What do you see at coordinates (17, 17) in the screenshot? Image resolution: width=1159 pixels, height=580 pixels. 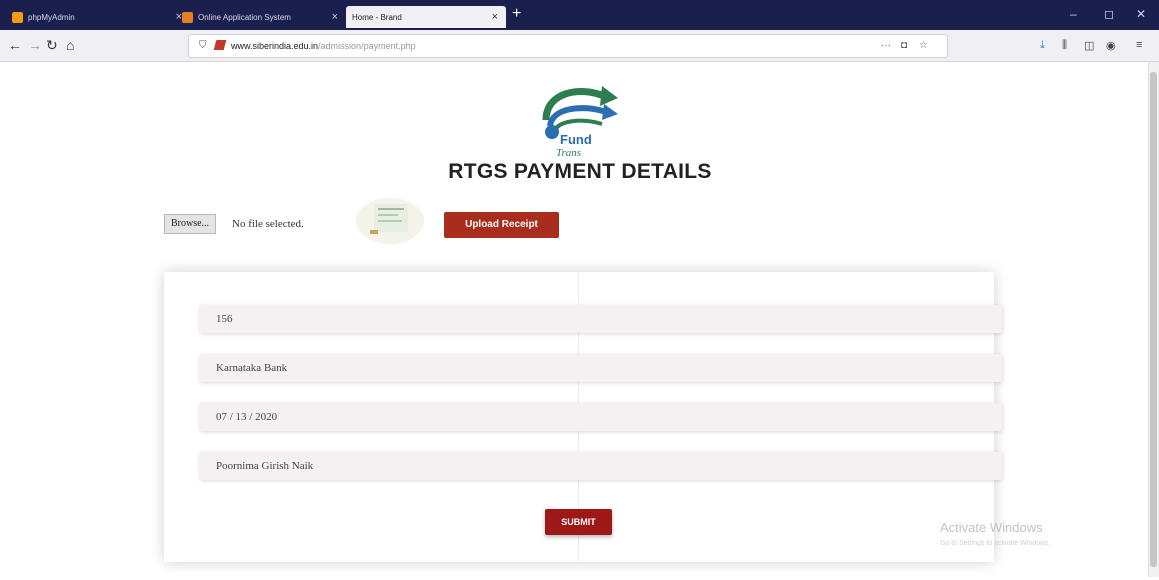 I see `phpmyadmin-icon` at bounding box center [17, 17].